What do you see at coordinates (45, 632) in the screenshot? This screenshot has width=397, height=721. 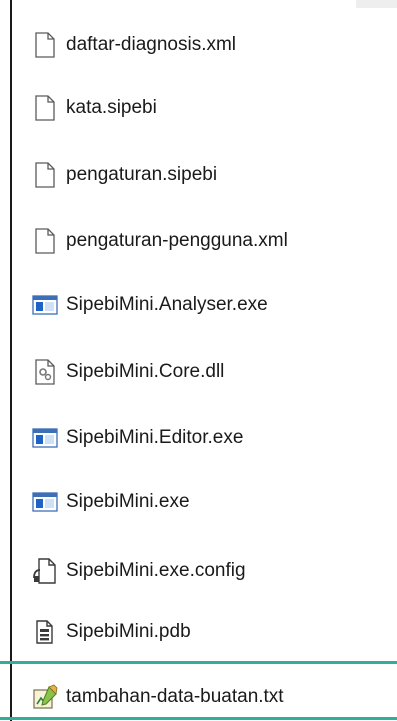 I see `pdb-file-icon` at bounding box center [45, 632].